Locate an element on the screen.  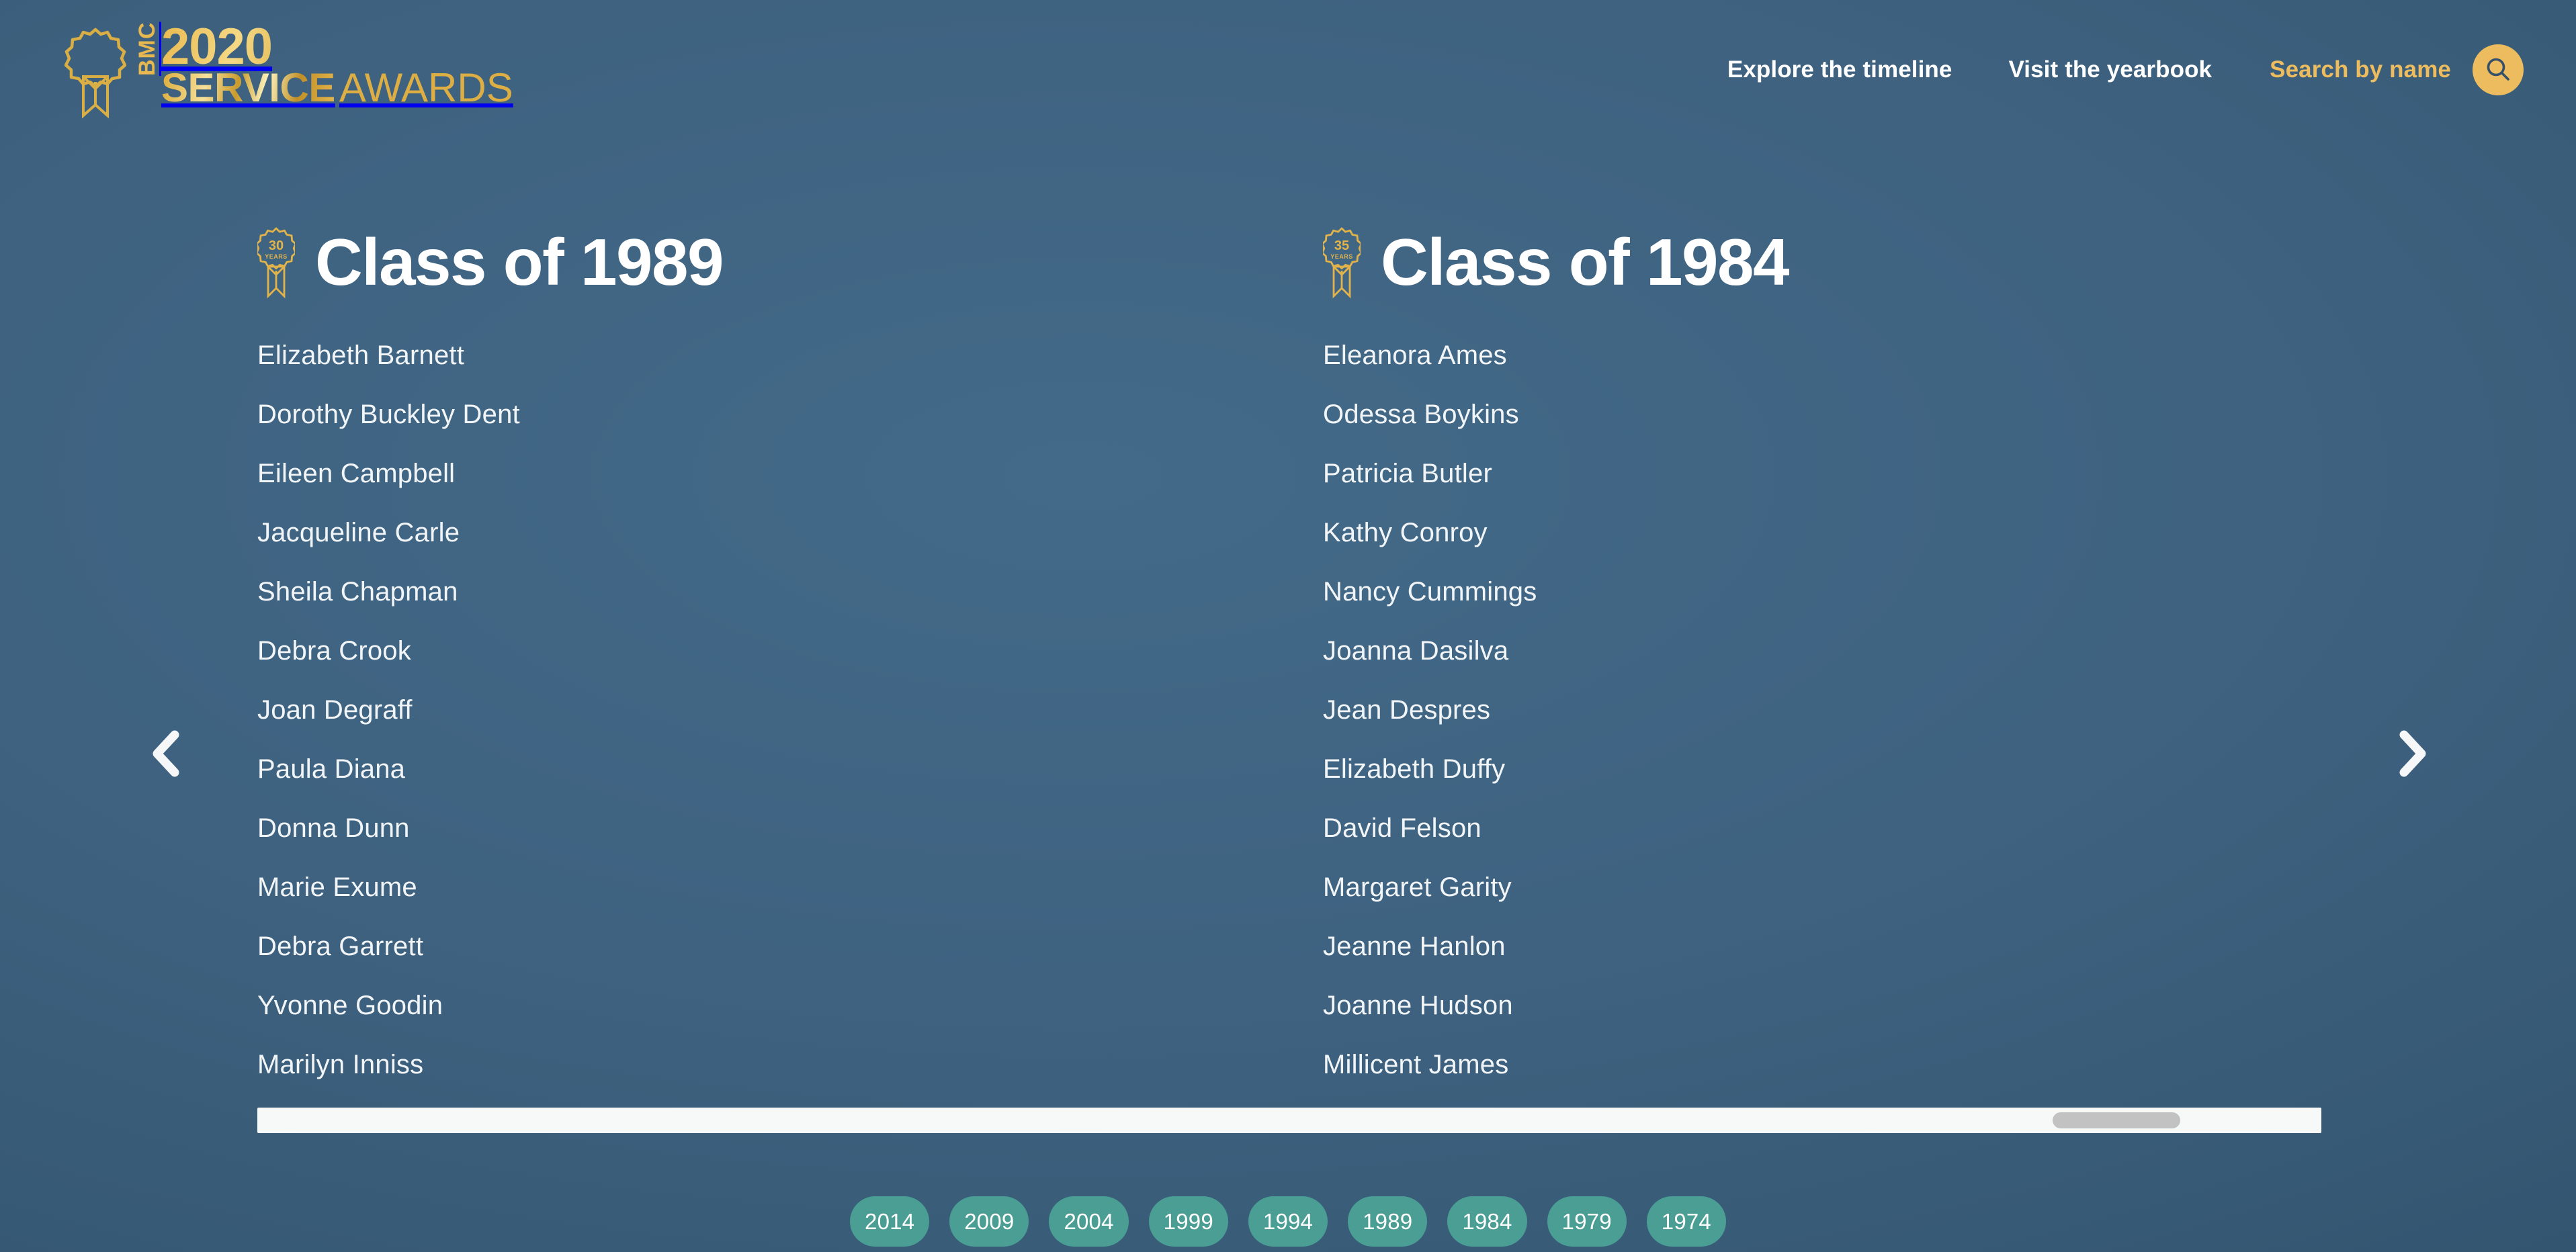
brand-awards-text: AWARDS is located at coordinates (426, 87).